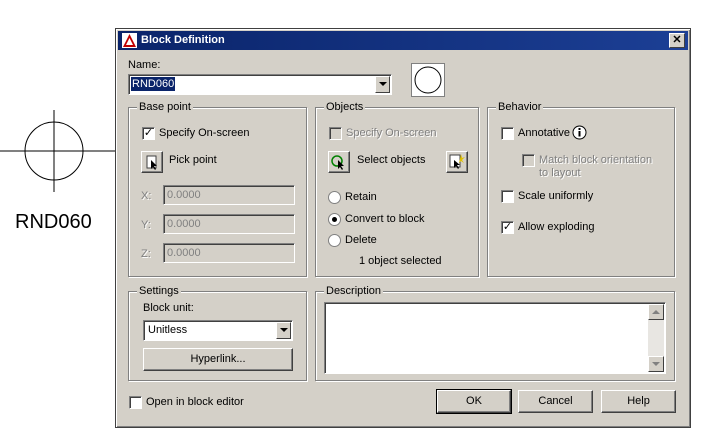 This screenshot has width=704, height=443. I want to click on delete-radio, so click(334, 240).